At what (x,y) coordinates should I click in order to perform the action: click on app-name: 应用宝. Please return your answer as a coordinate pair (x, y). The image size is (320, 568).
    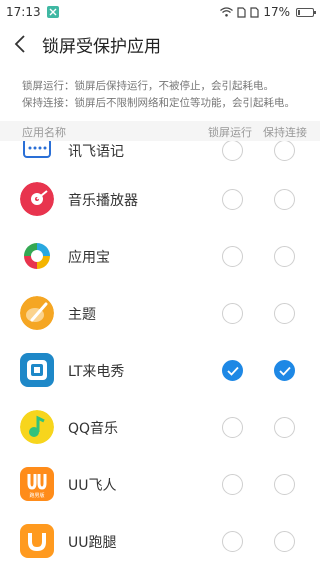
    Looking at the image, I should click on (89, 258).